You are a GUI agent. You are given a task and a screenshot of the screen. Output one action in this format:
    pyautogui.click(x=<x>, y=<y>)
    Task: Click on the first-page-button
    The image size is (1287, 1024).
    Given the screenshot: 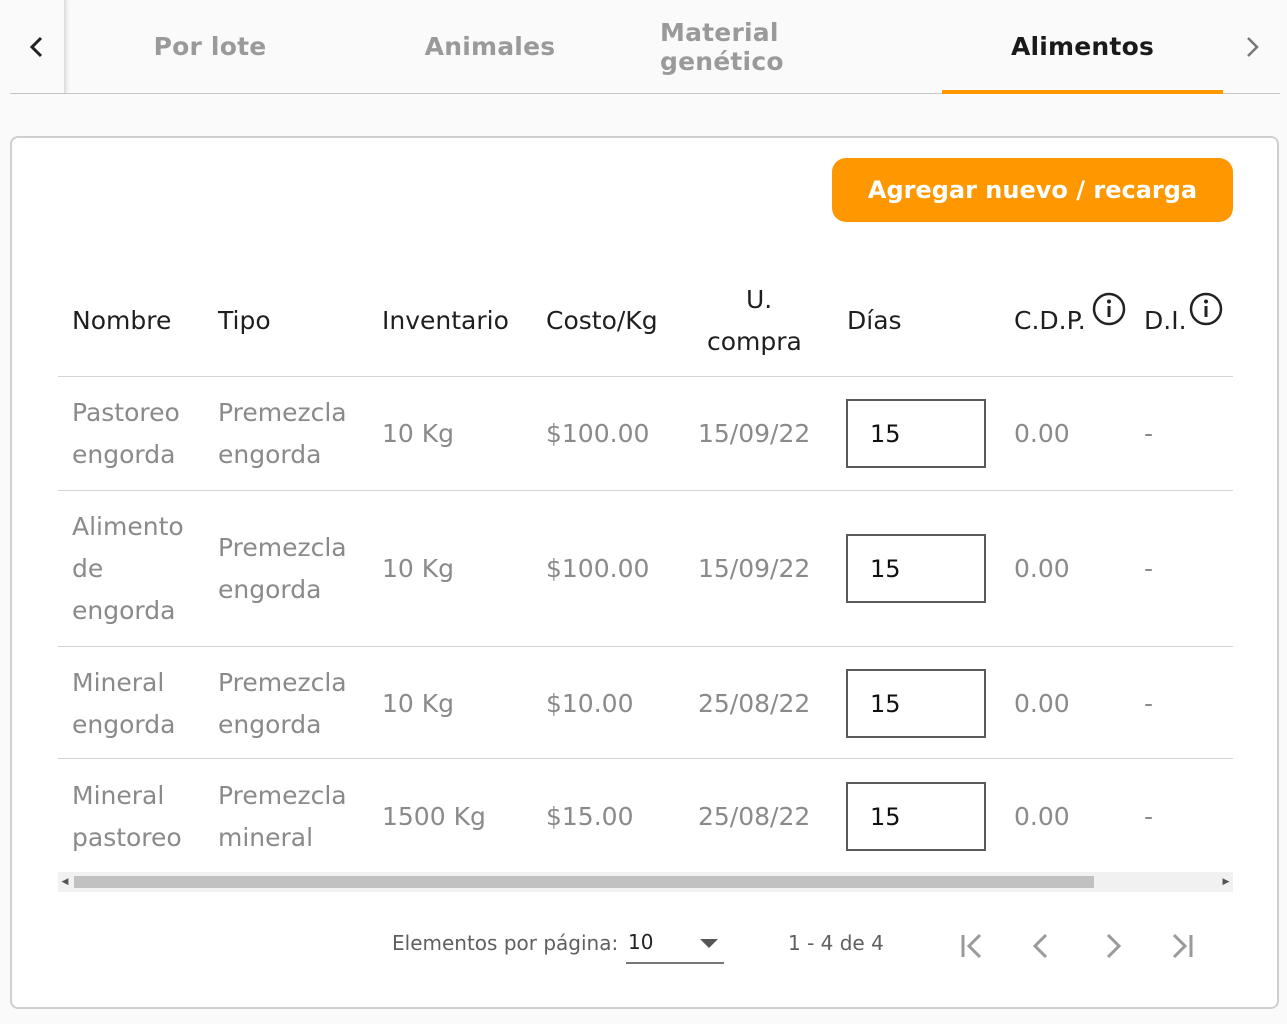 What is the action you would take?
    pyautogui.click(x=972, y=946)
    